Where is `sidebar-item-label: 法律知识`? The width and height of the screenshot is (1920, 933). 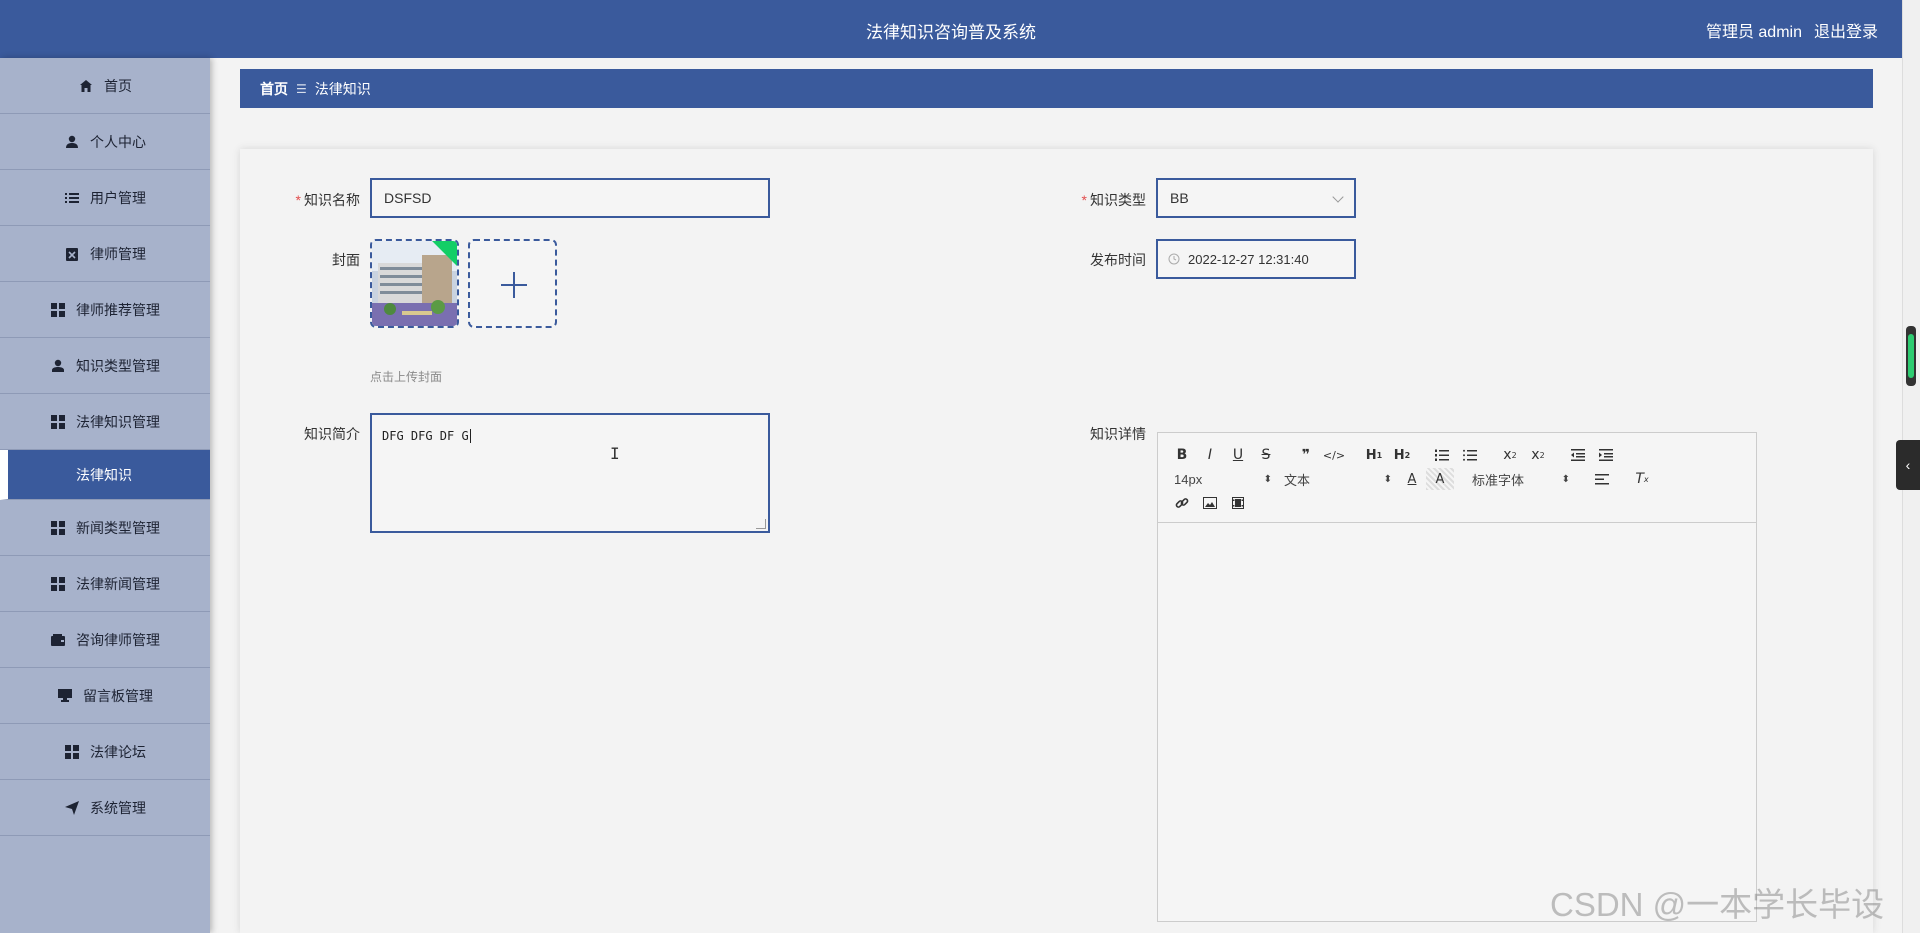
sidebar-item-label: 法律知识 is located at coordinates (104, 474).